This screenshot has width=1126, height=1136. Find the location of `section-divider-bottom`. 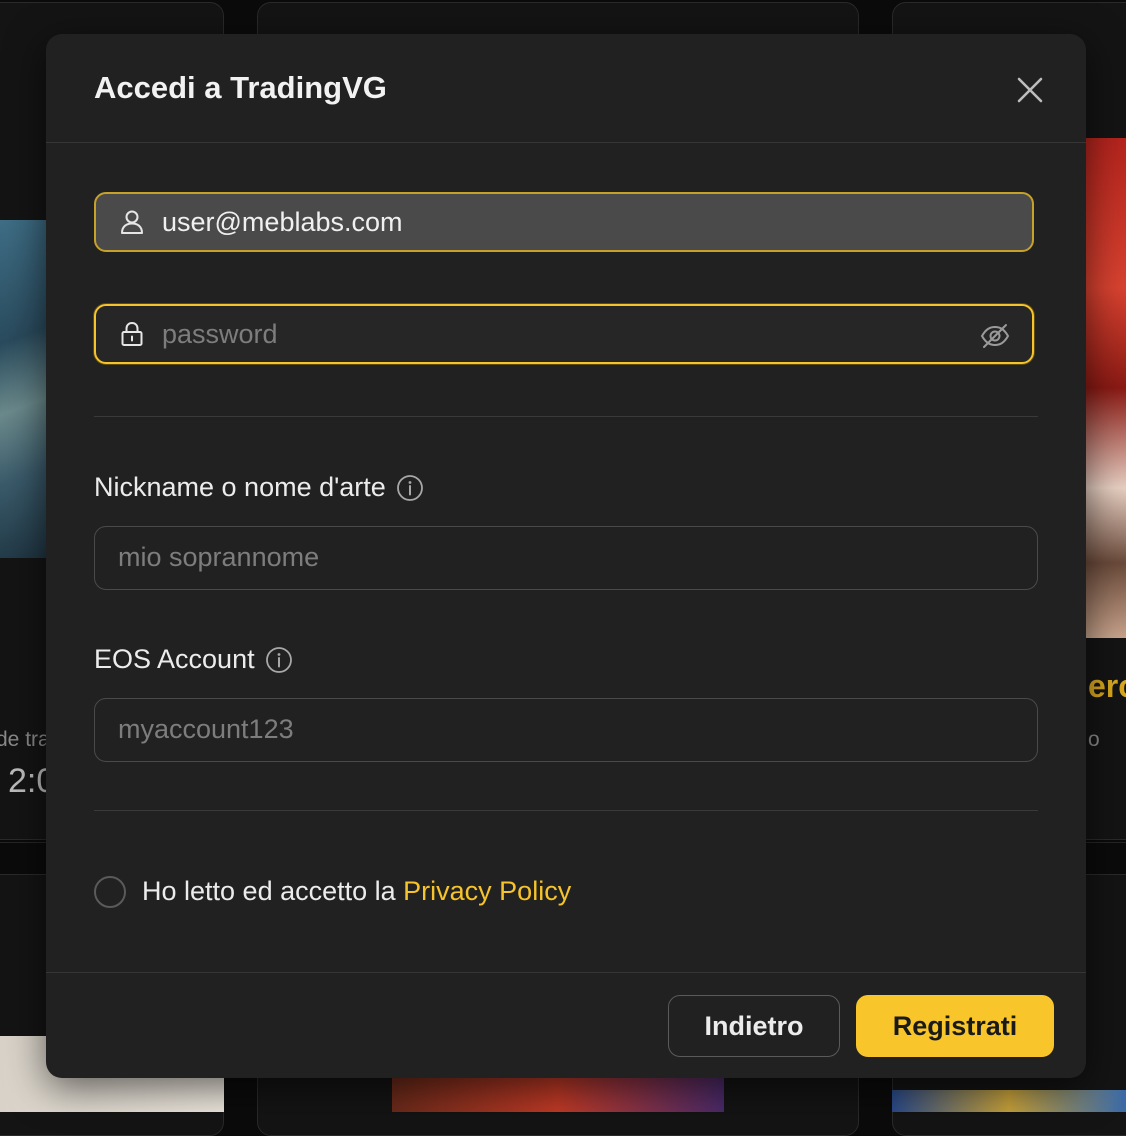

section-divider-bottom is located at coordinates (566, 810).